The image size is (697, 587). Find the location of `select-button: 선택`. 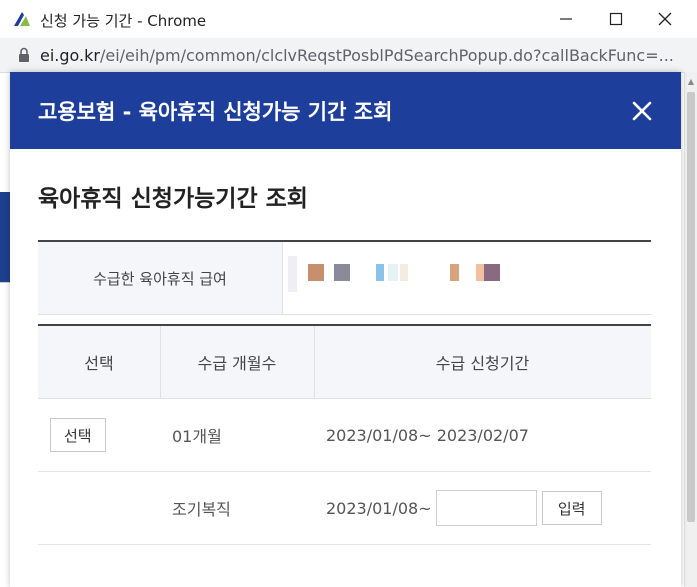

select-button: 선택 is located at coordinates (78, 435).